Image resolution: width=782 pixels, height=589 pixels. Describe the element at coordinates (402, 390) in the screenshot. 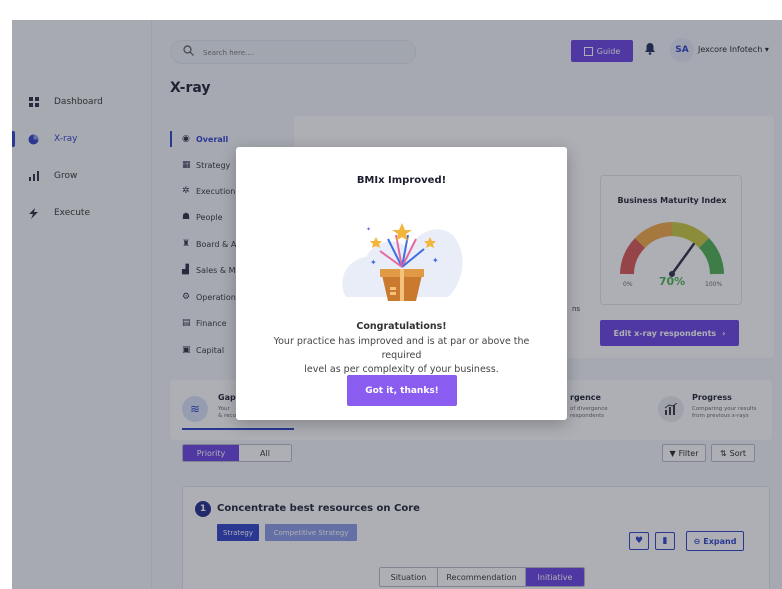

I see `got-it-thanks-button: Got it, thanks!` at that location.